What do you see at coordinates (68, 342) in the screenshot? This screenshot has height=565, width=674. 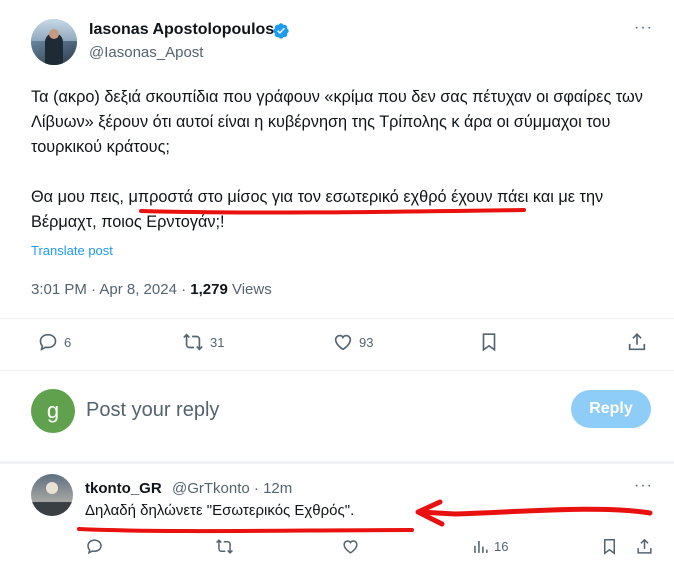 I see `reply-count: 6` at bounding box center [68, 342].